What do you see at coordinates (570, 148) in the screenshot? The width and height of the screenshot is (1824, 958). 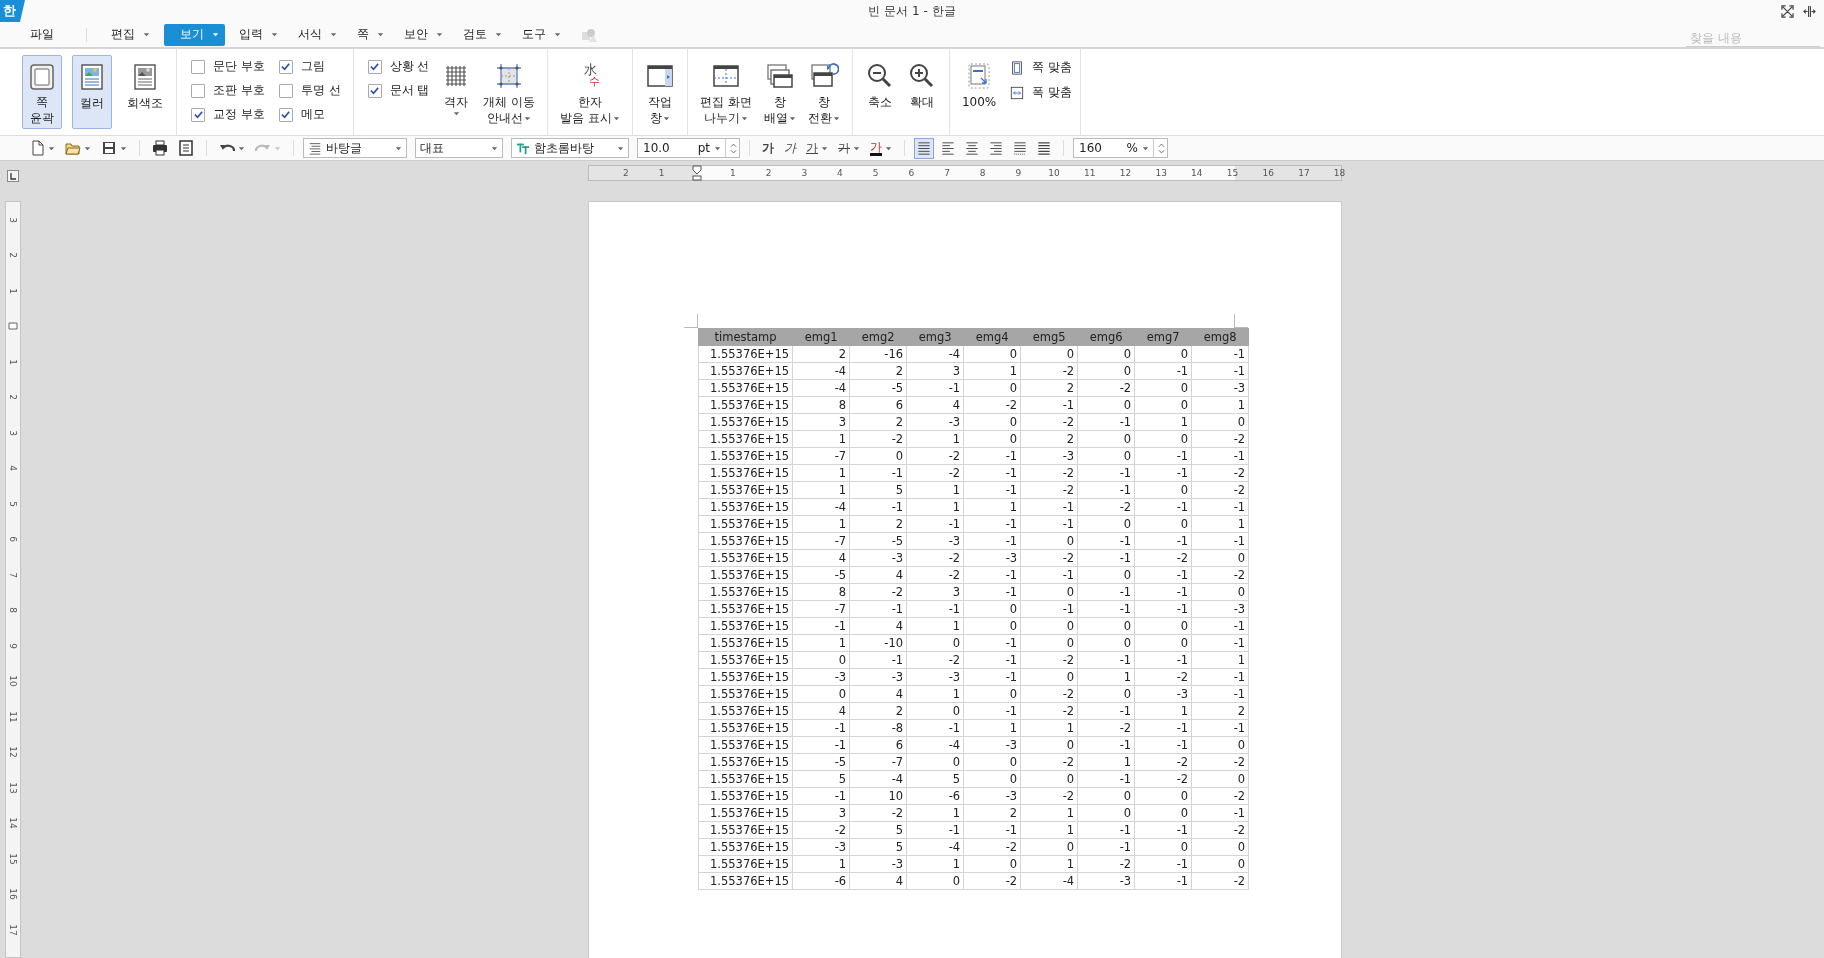 I see `dropdown: 함초롬바탕` at bounding box center [570, 148].